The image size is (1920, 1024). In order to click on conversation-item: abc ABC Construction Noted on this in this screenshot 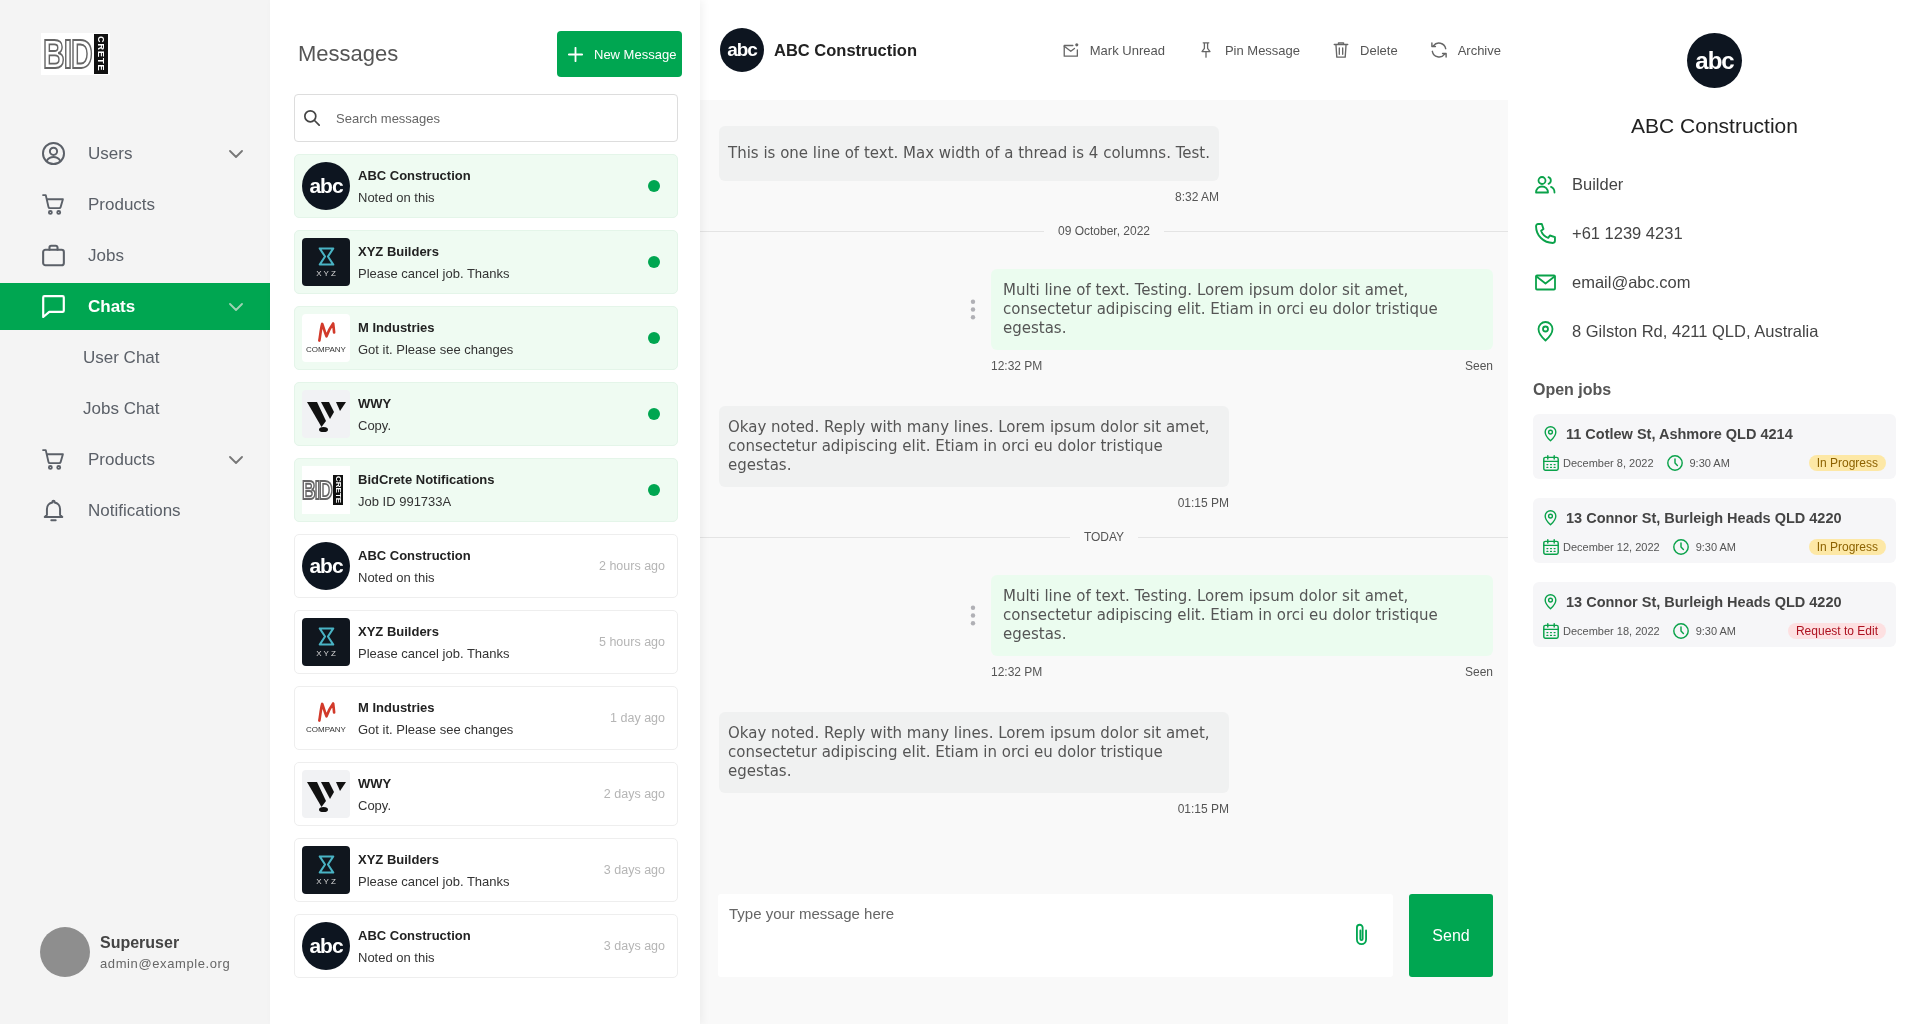, I will do `click(486, 186)`.